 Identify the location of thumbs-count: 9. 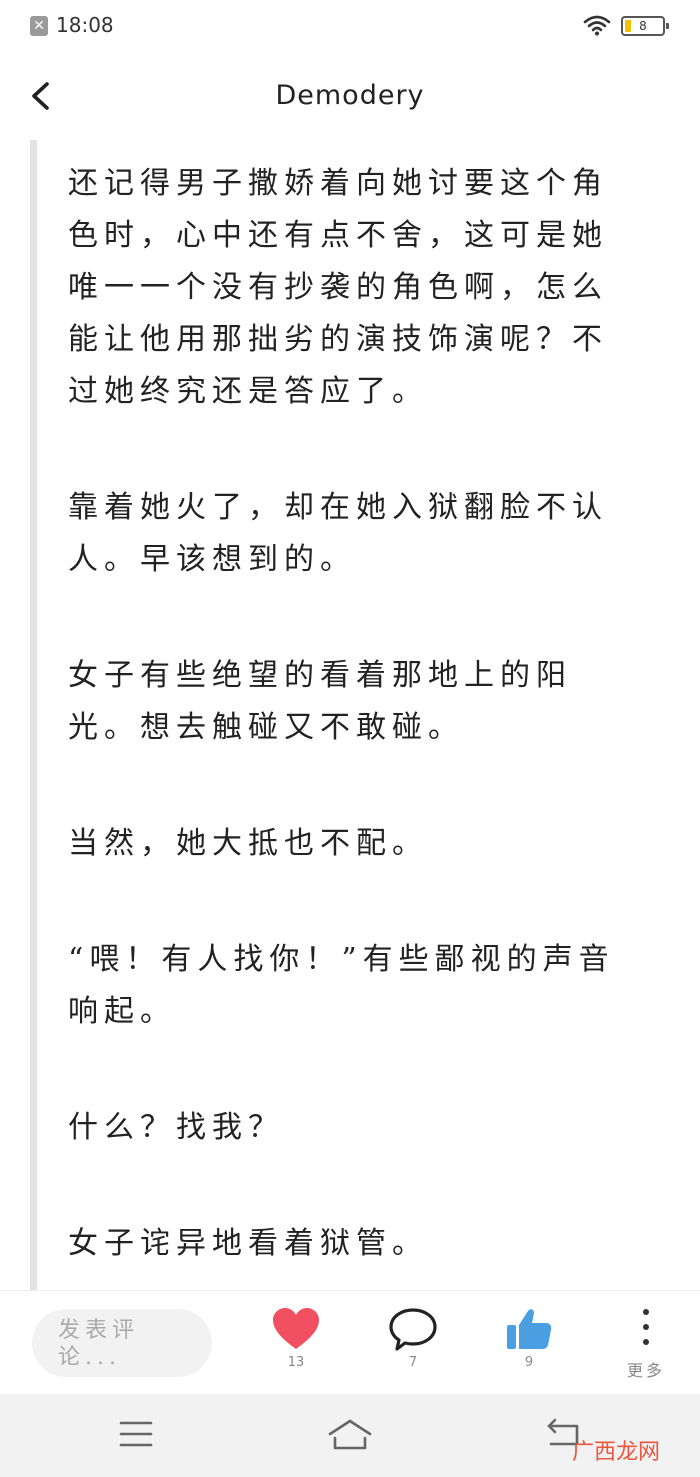
(529, 1362).